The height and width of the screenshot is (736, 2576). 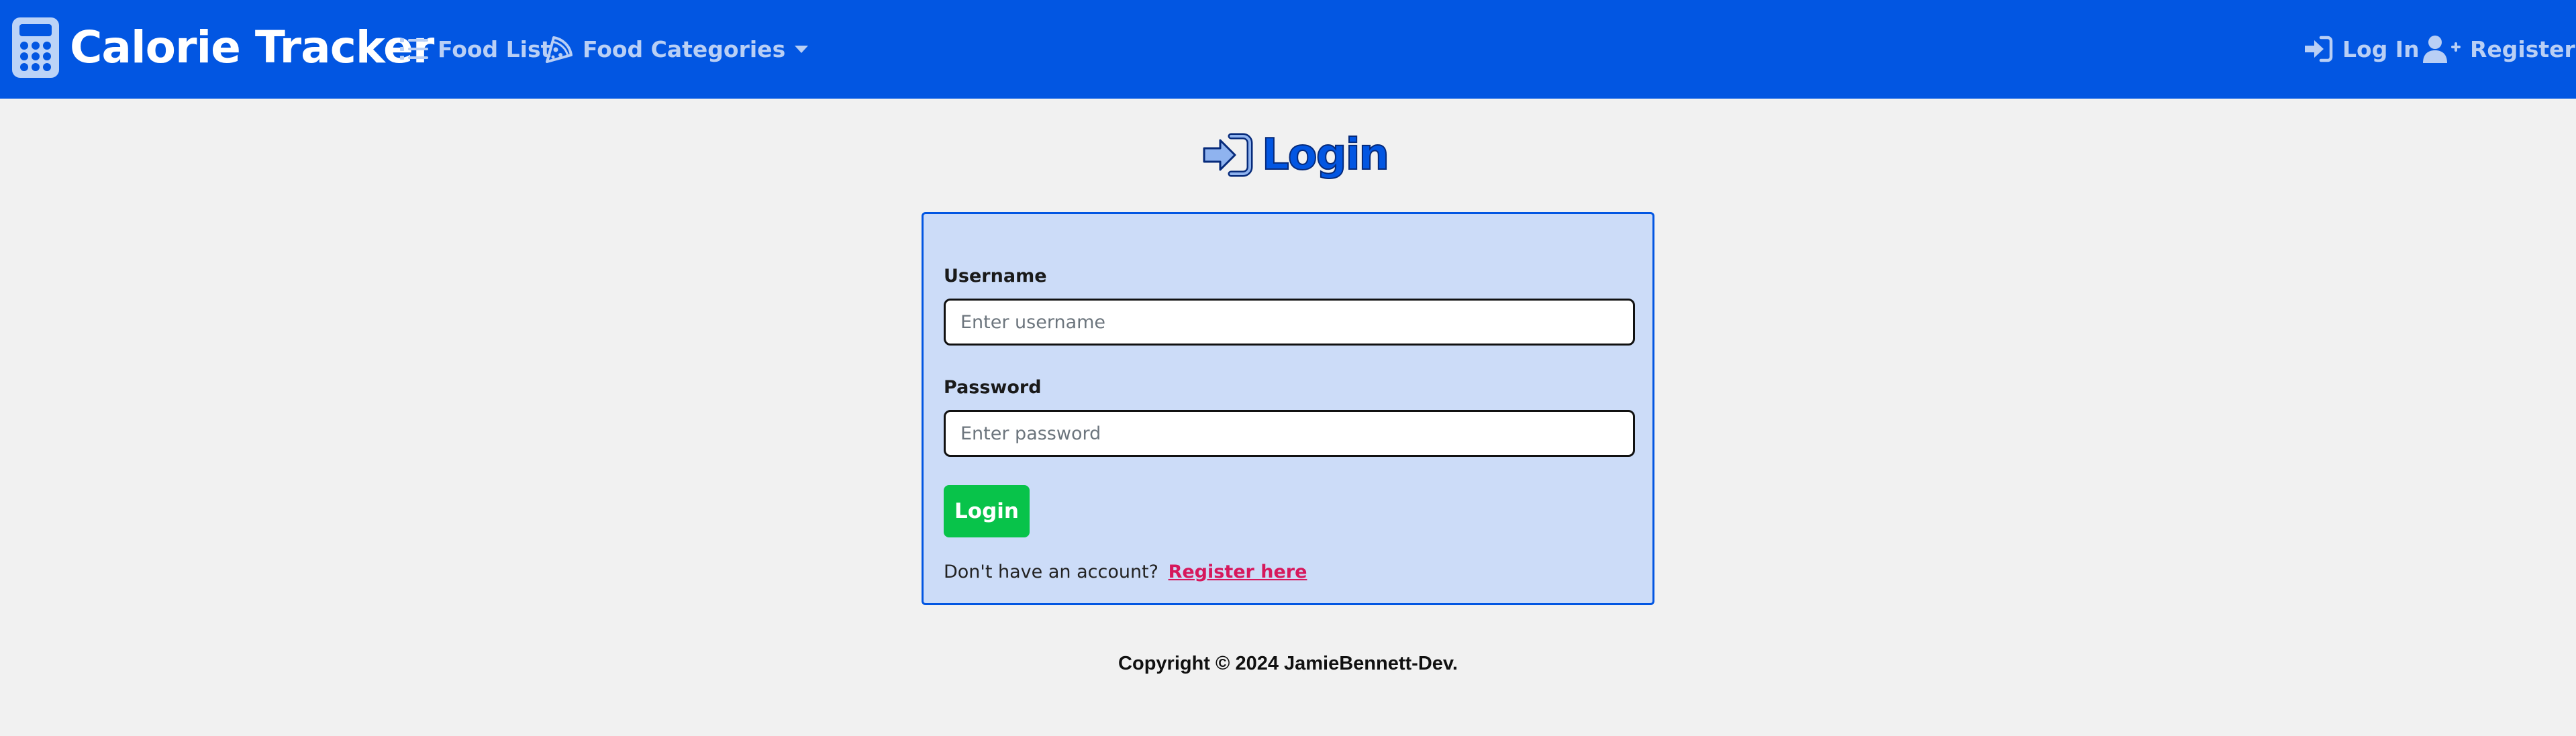 I want to click on nav-food-list-label: Food List, so click(x=495, y=49).